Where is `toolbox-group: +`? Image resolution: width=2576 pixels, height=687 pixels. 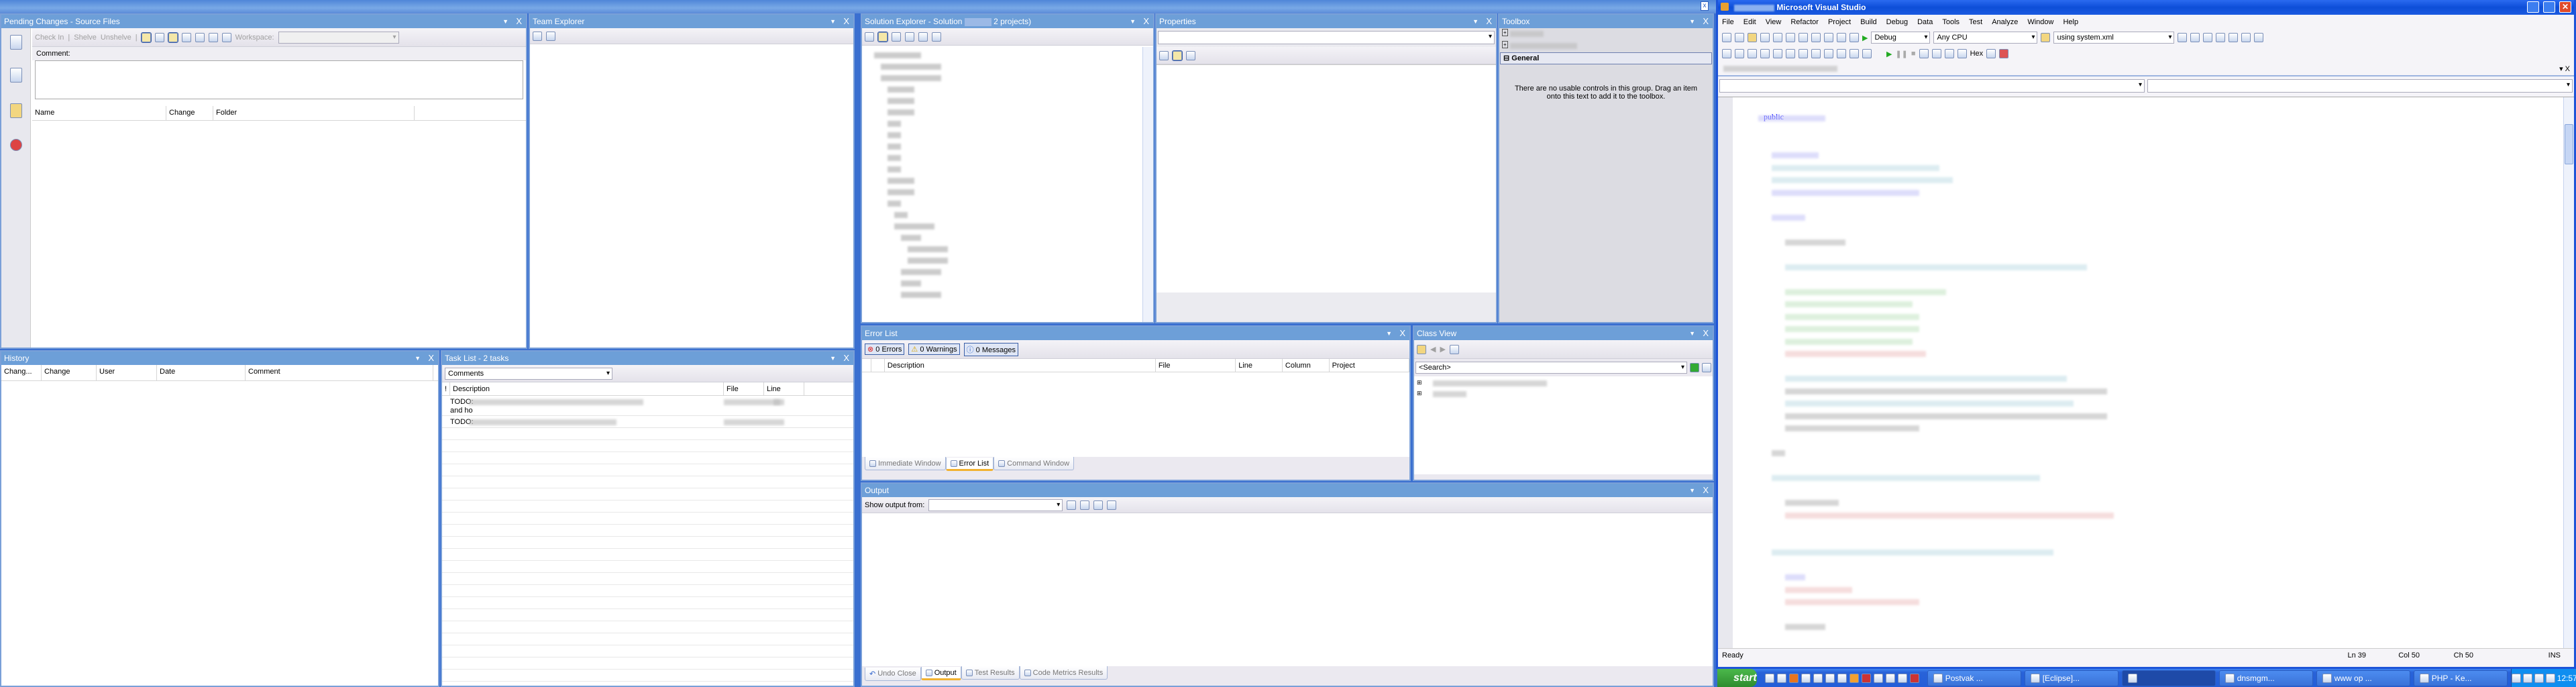
toolbox-group: + is located at coordinates (1606, 46).